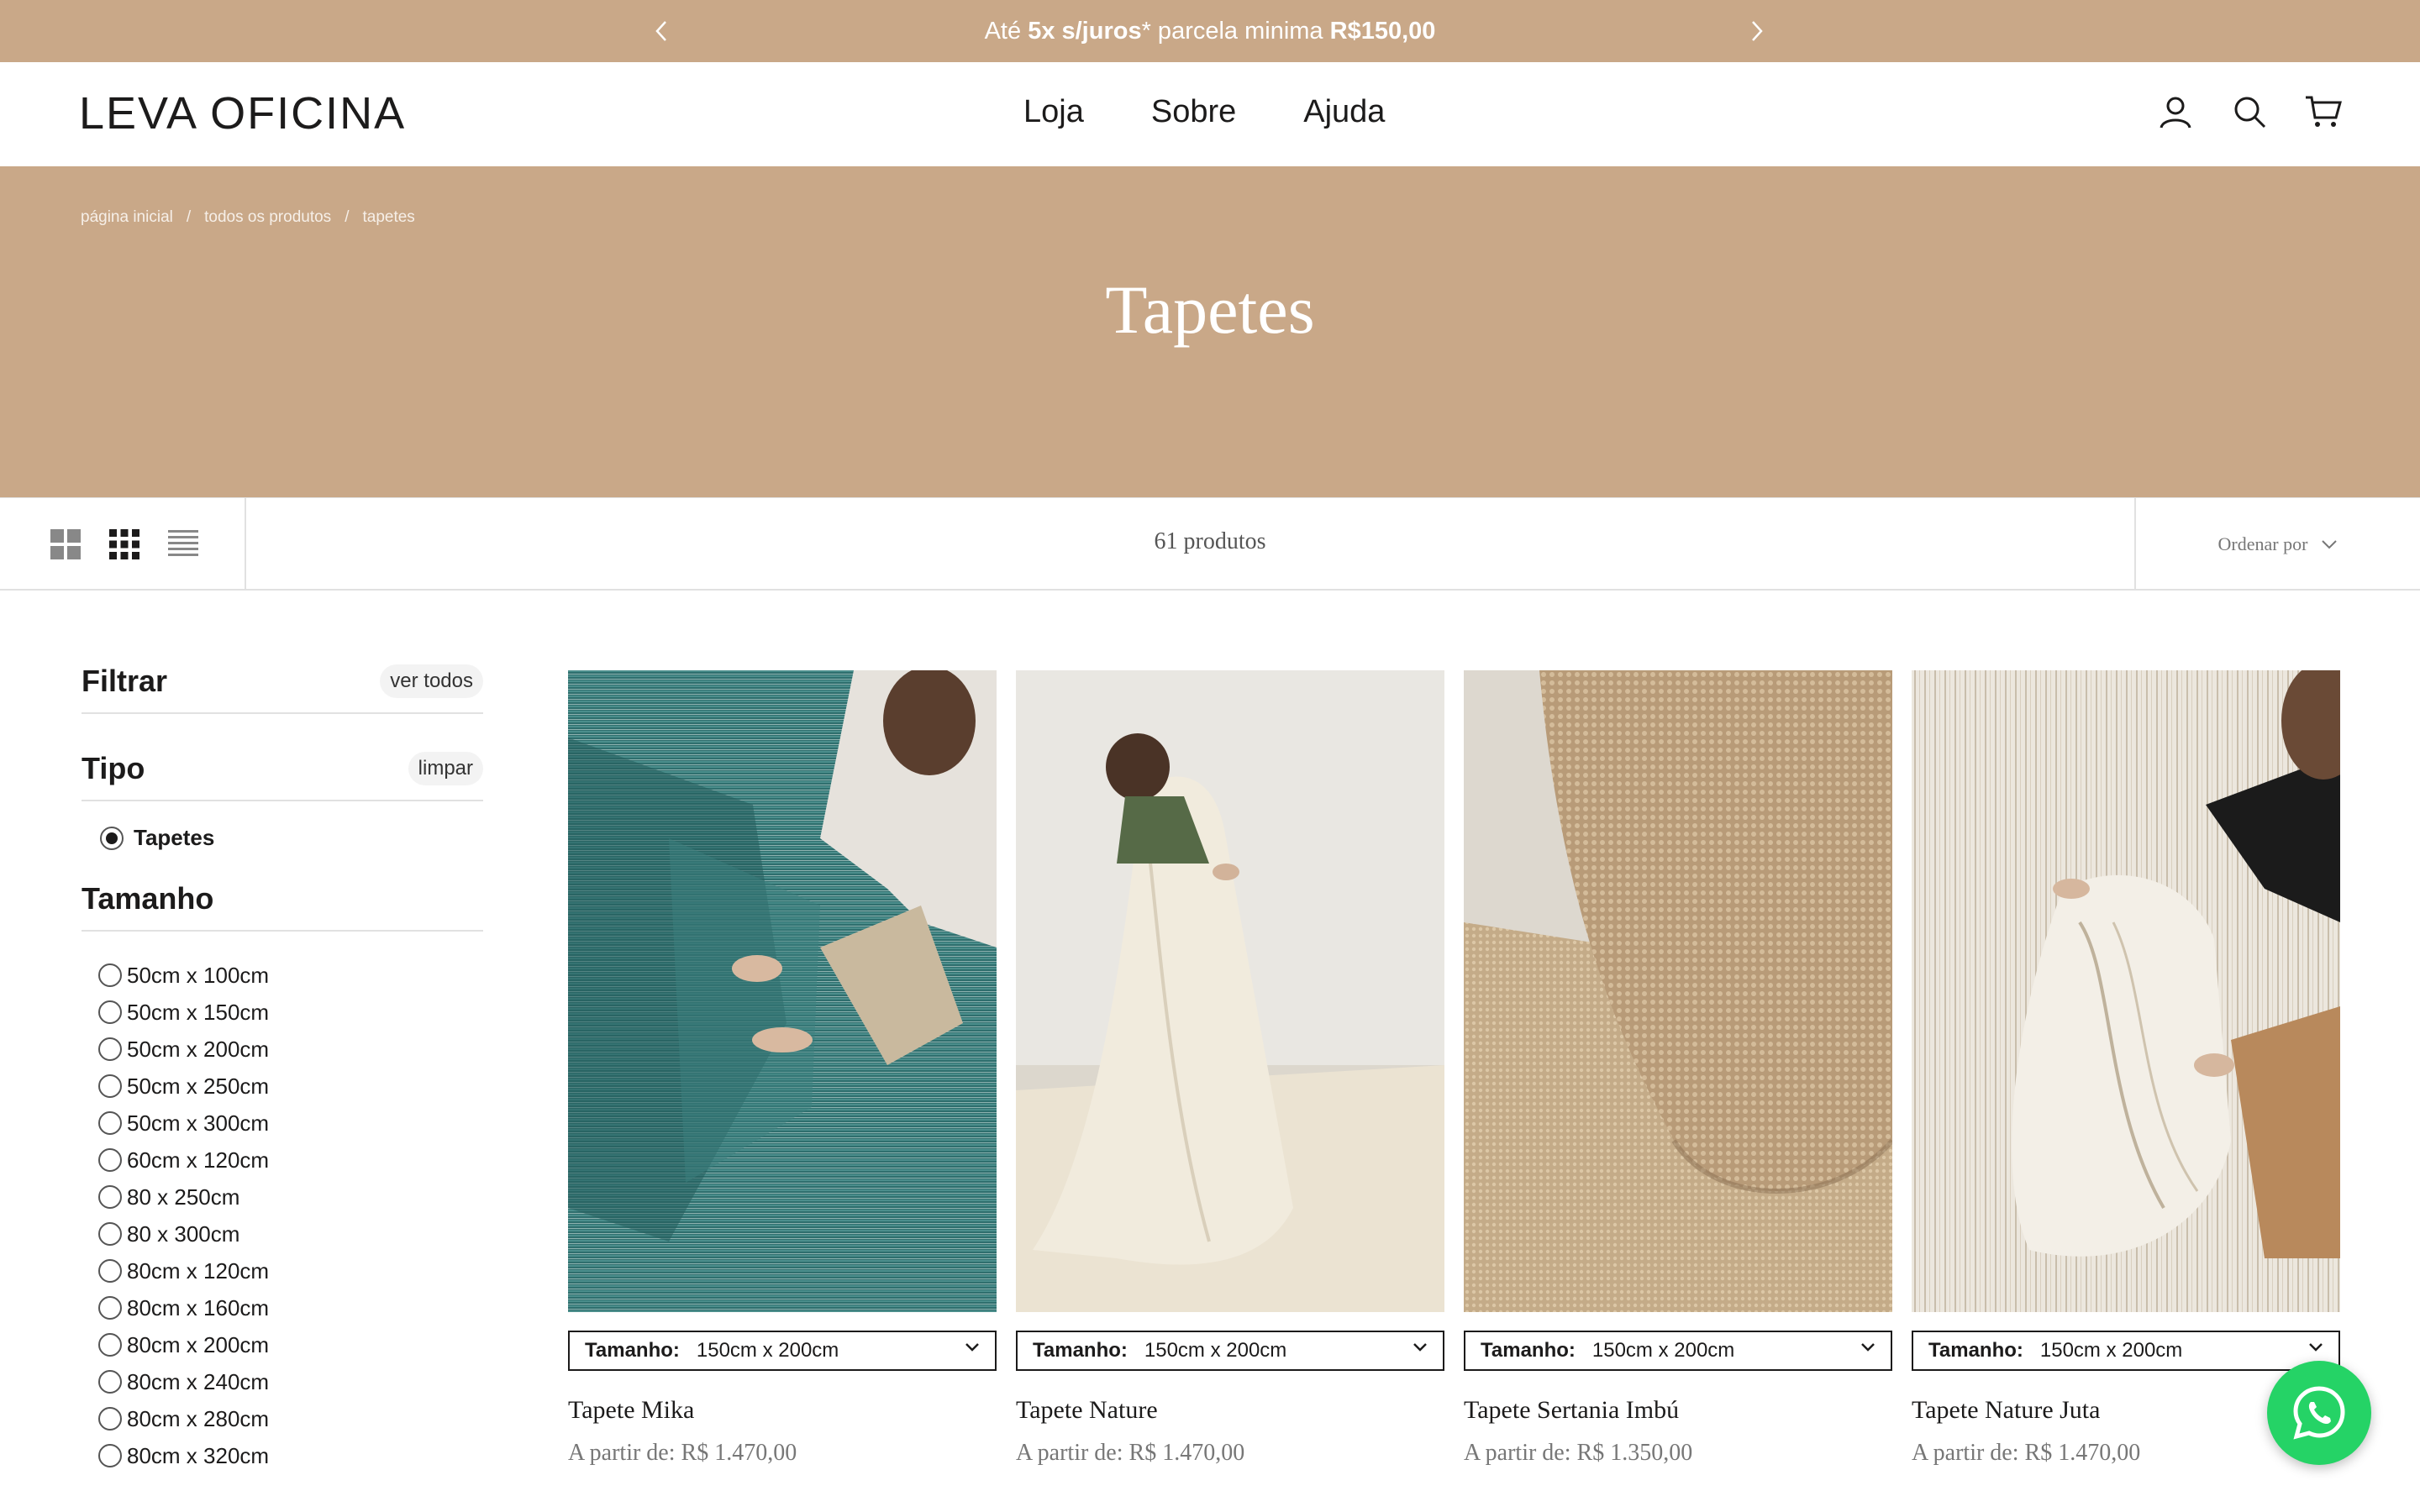  Describe the element at coordinates (283, 776) in the screenshot. I see `type-filter-header: Tipo limpar` at that location.